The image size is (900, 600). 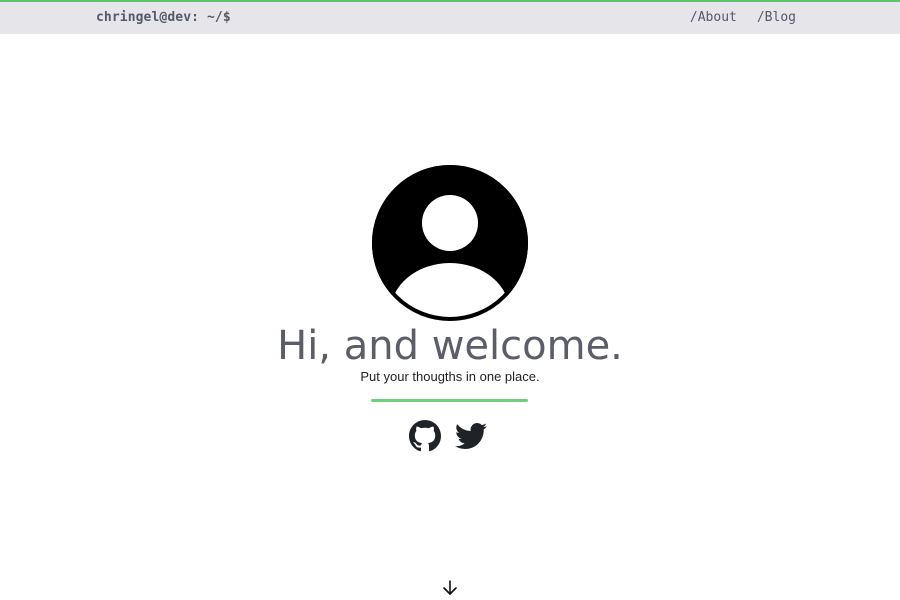 What do you see at coordinates (449, 400) in the screenshot?
I see `accent-divider` at bounding box center [449, 400].